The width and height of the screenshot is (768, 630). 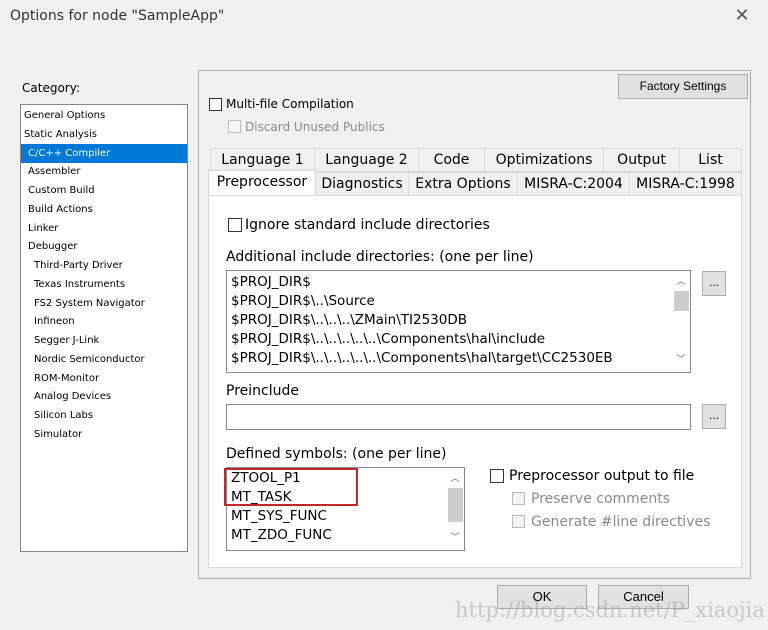 I want to click on category-label: Category:, so click(x=51, y=88).